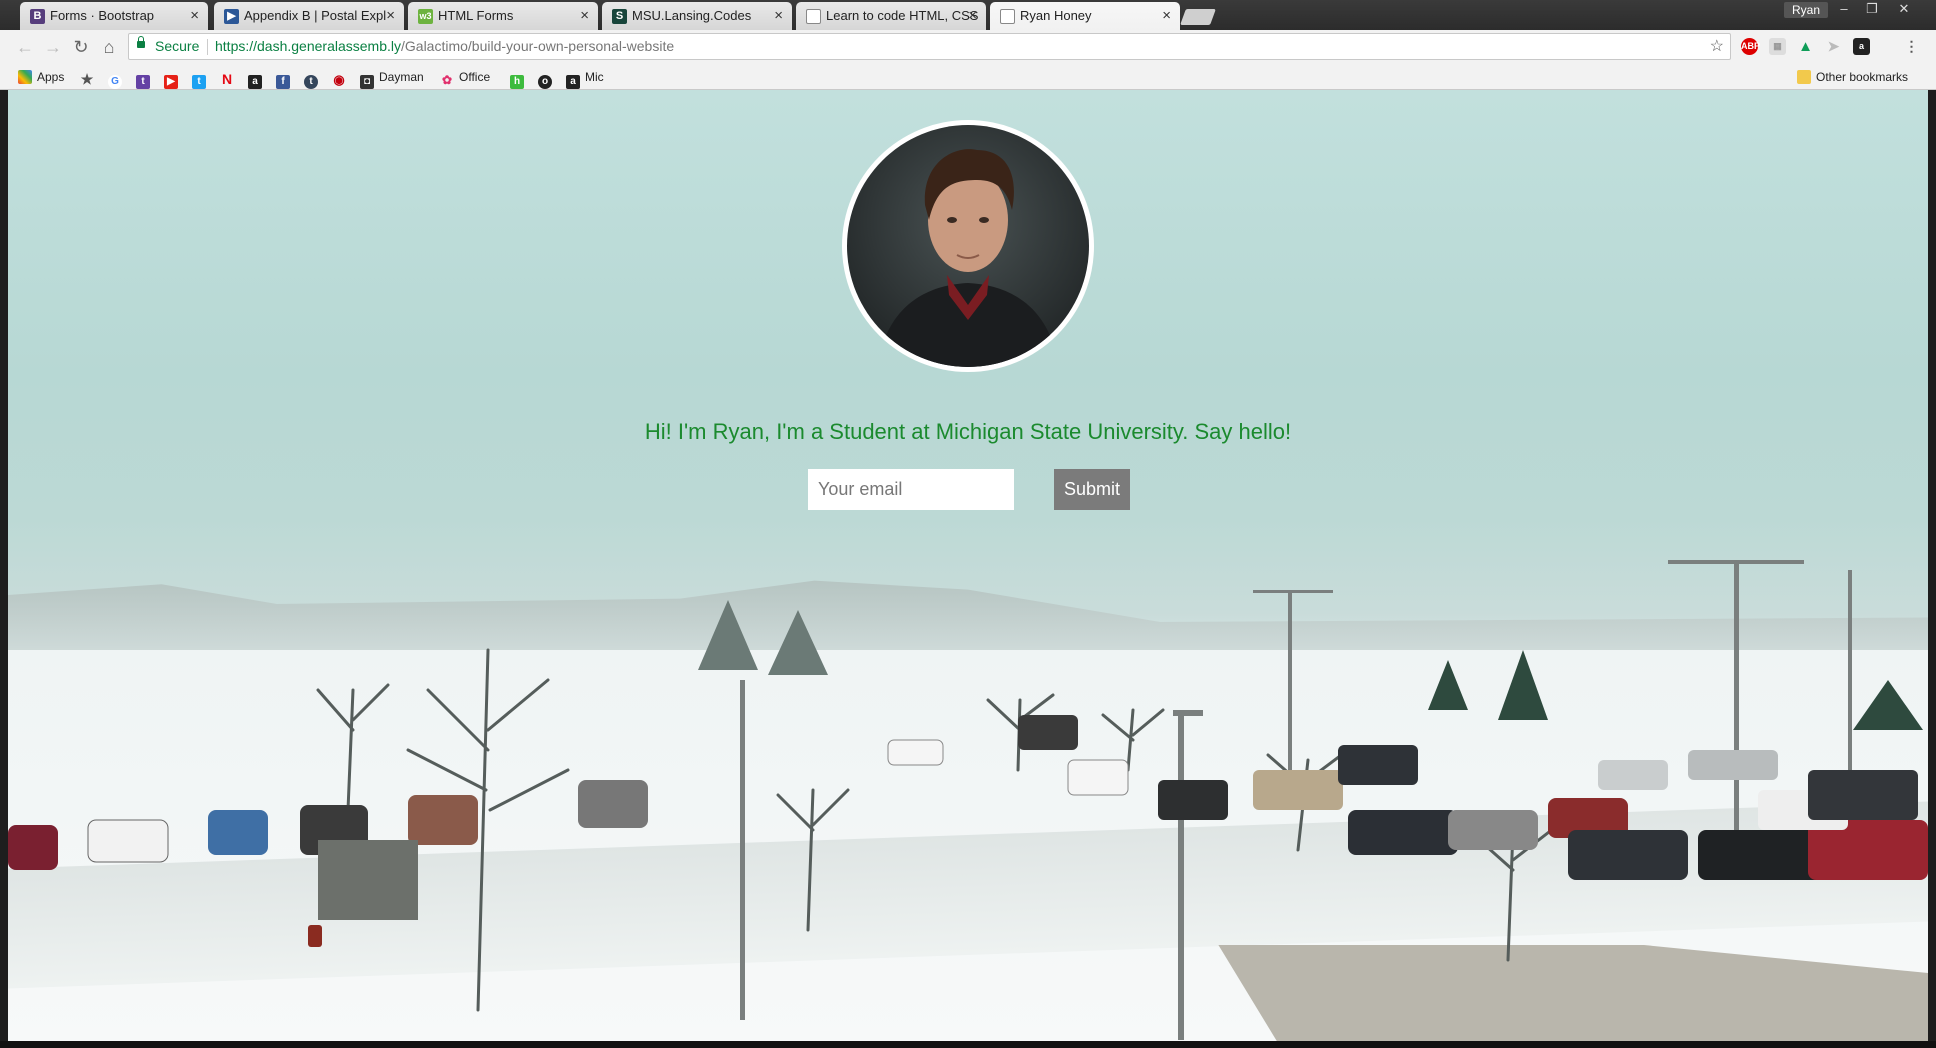 The image size is (1936, 1048). I want to click on profile-photo, so click(968, 246).